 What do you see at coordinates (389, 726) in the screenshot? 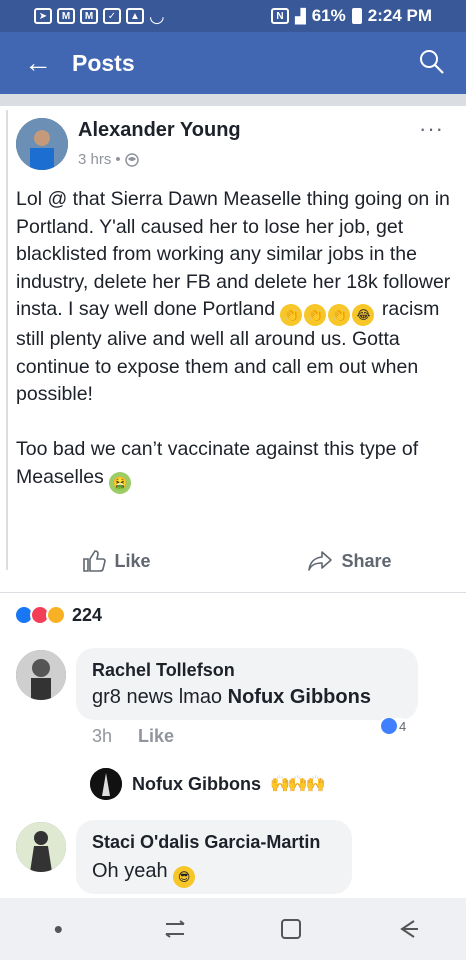
I see `like-icon` at bounding box center [389, 726].